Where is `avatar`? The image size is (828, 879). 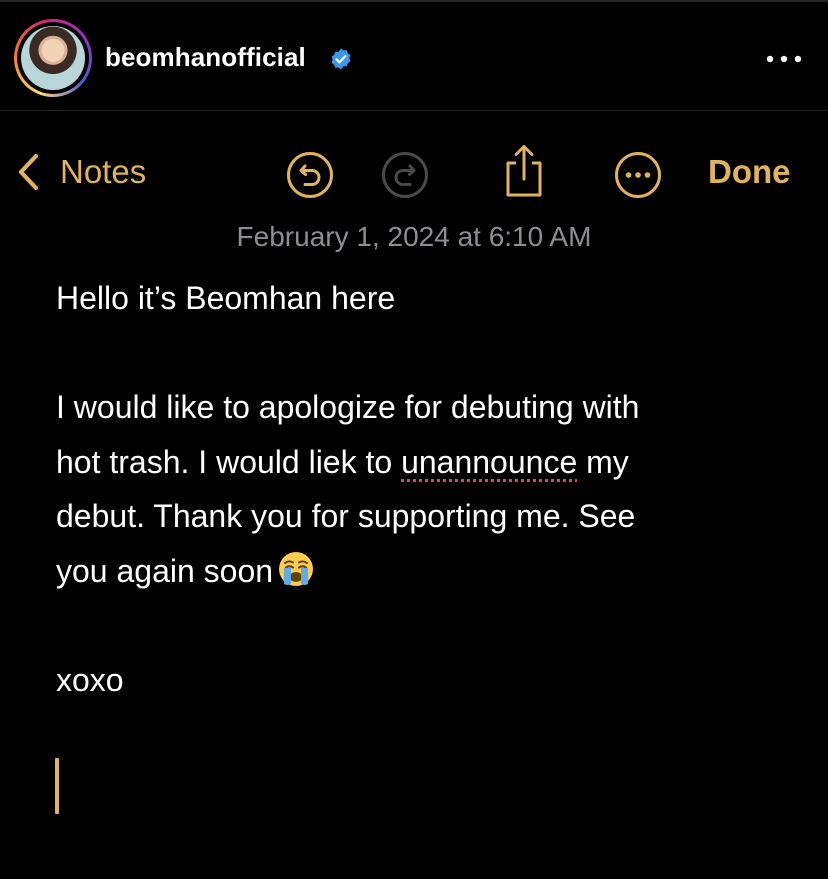 avatar is located at coordinates (53, 58).